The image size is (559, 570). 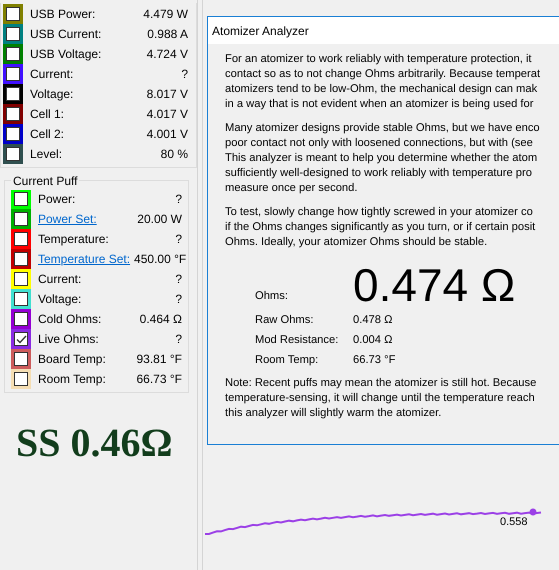 What do you see at coordinates (167, 54) in the screenshot?
I see `field-value: 4.724 V` at bounding box center [167, 54].